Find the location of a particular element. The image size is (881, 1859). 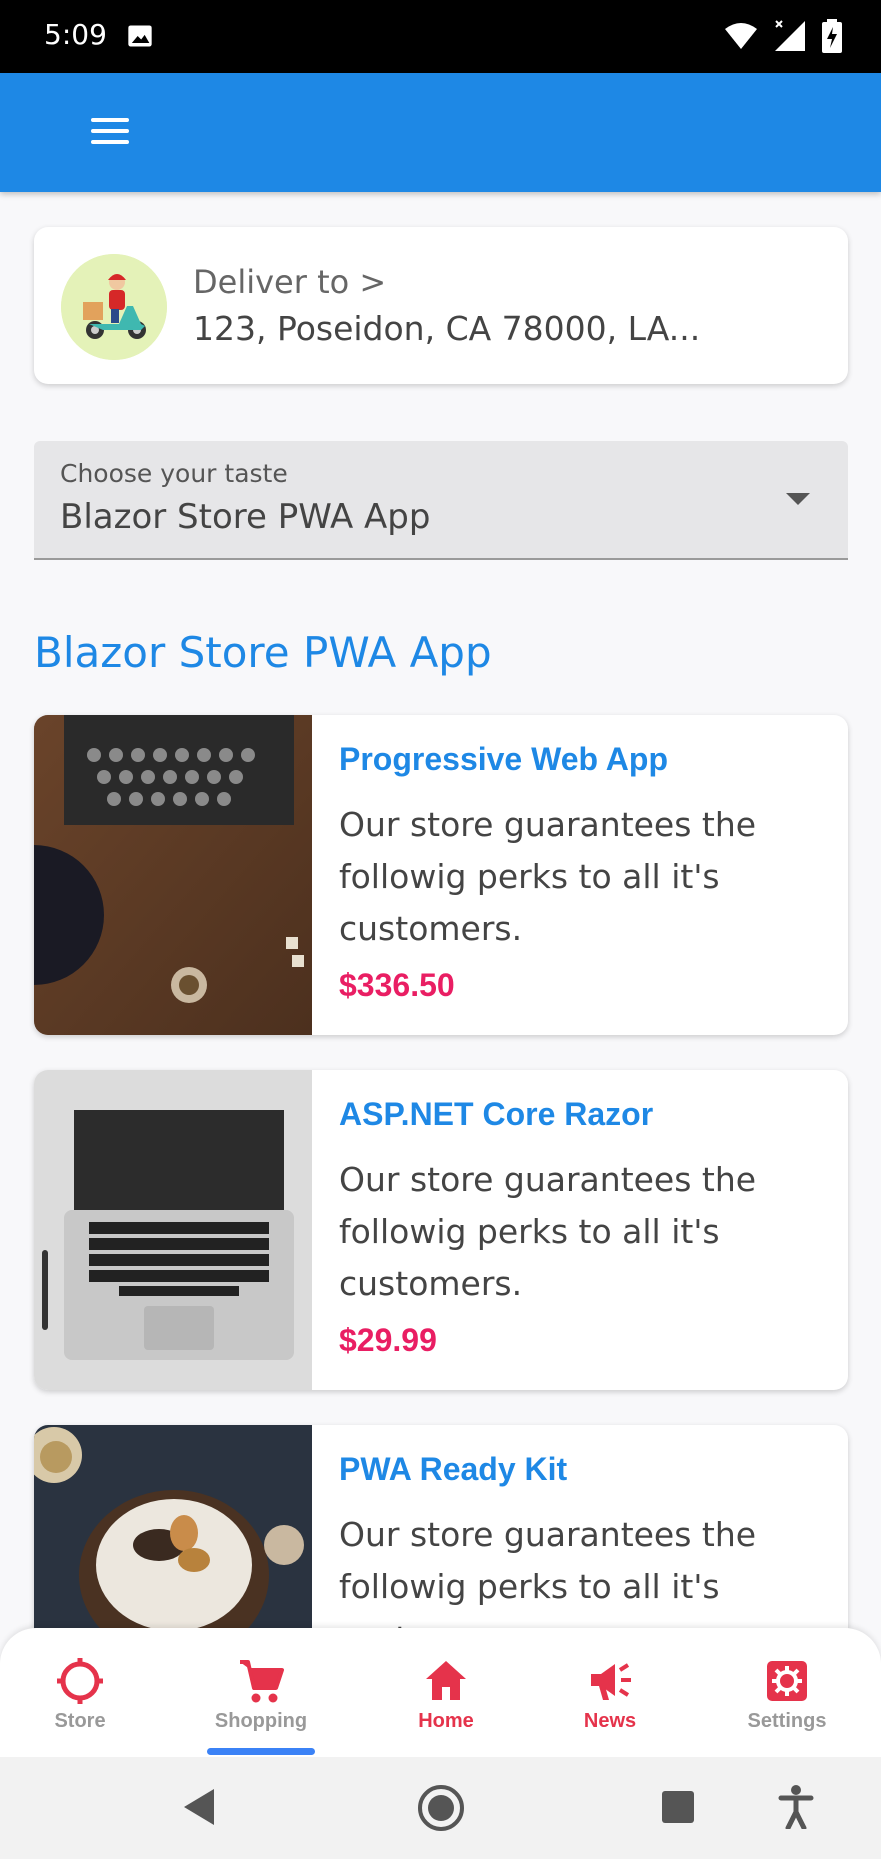

status-icons is located at coordinates (783, 36).